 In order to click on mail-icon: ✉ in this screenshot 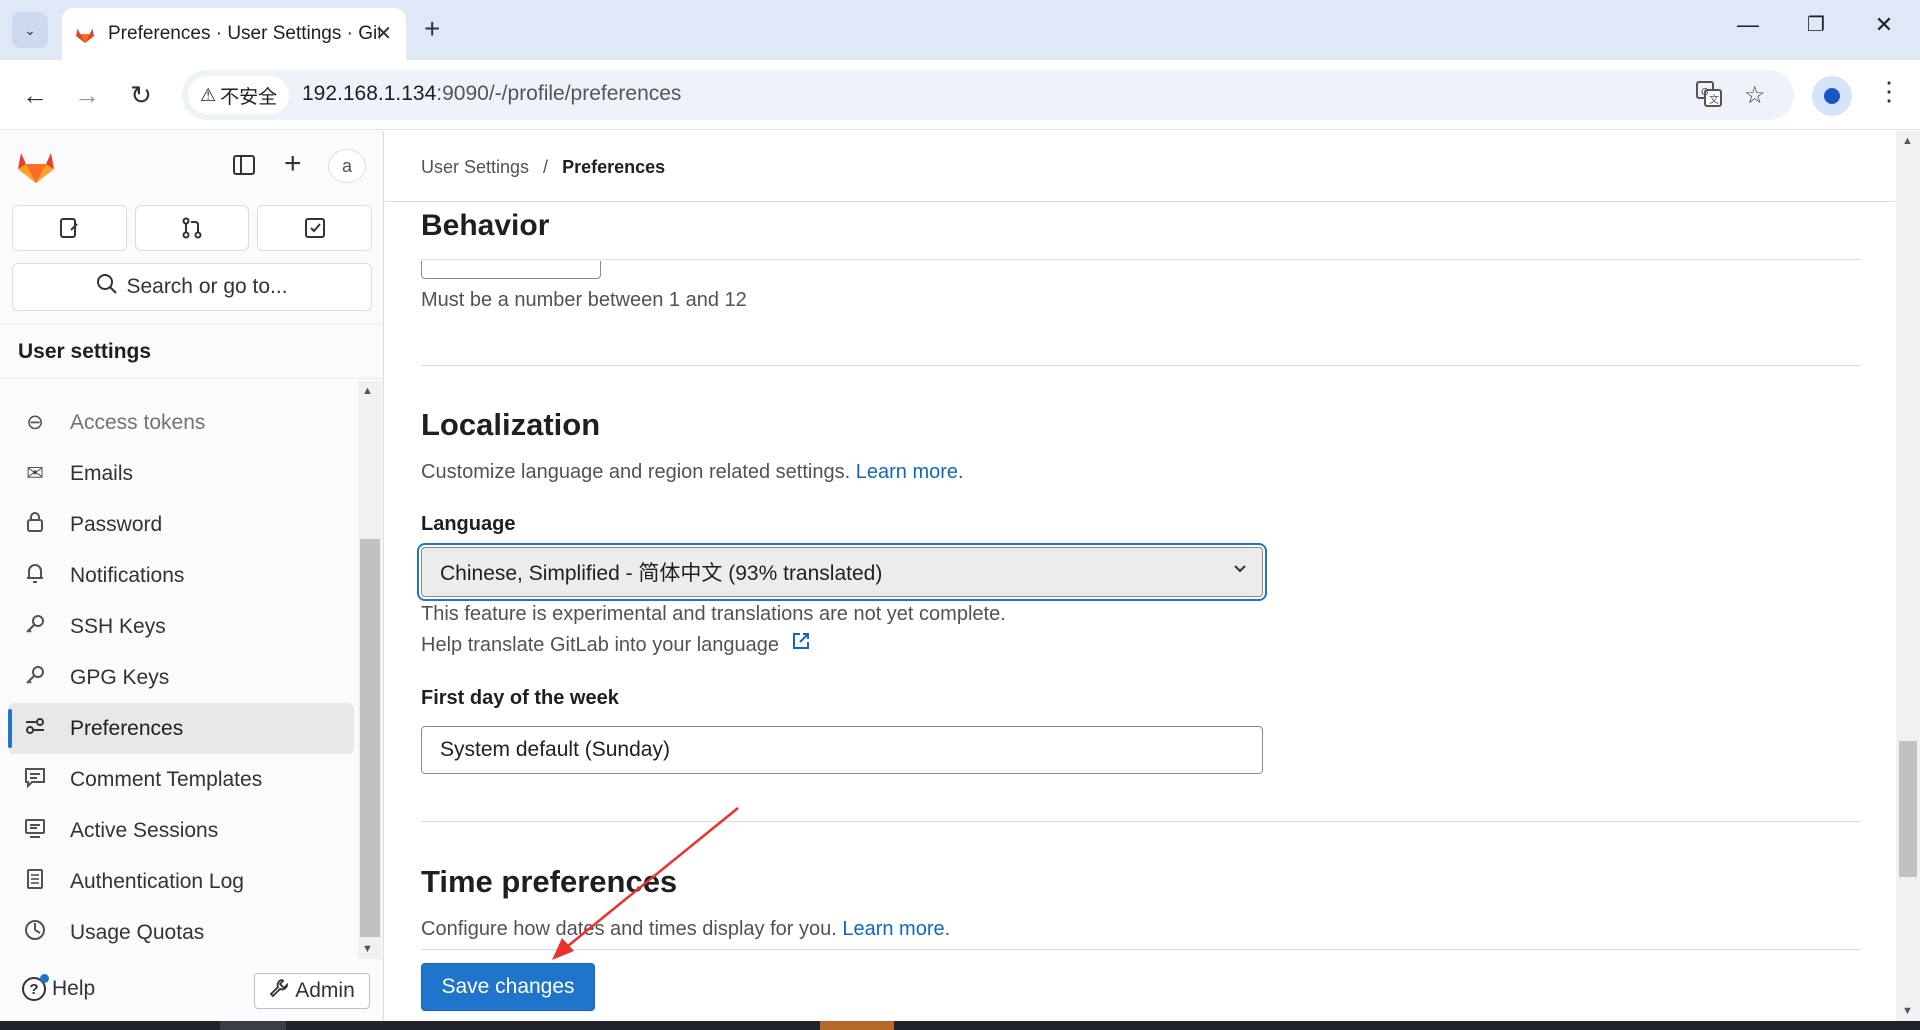, I will do `click(35, 473)`.